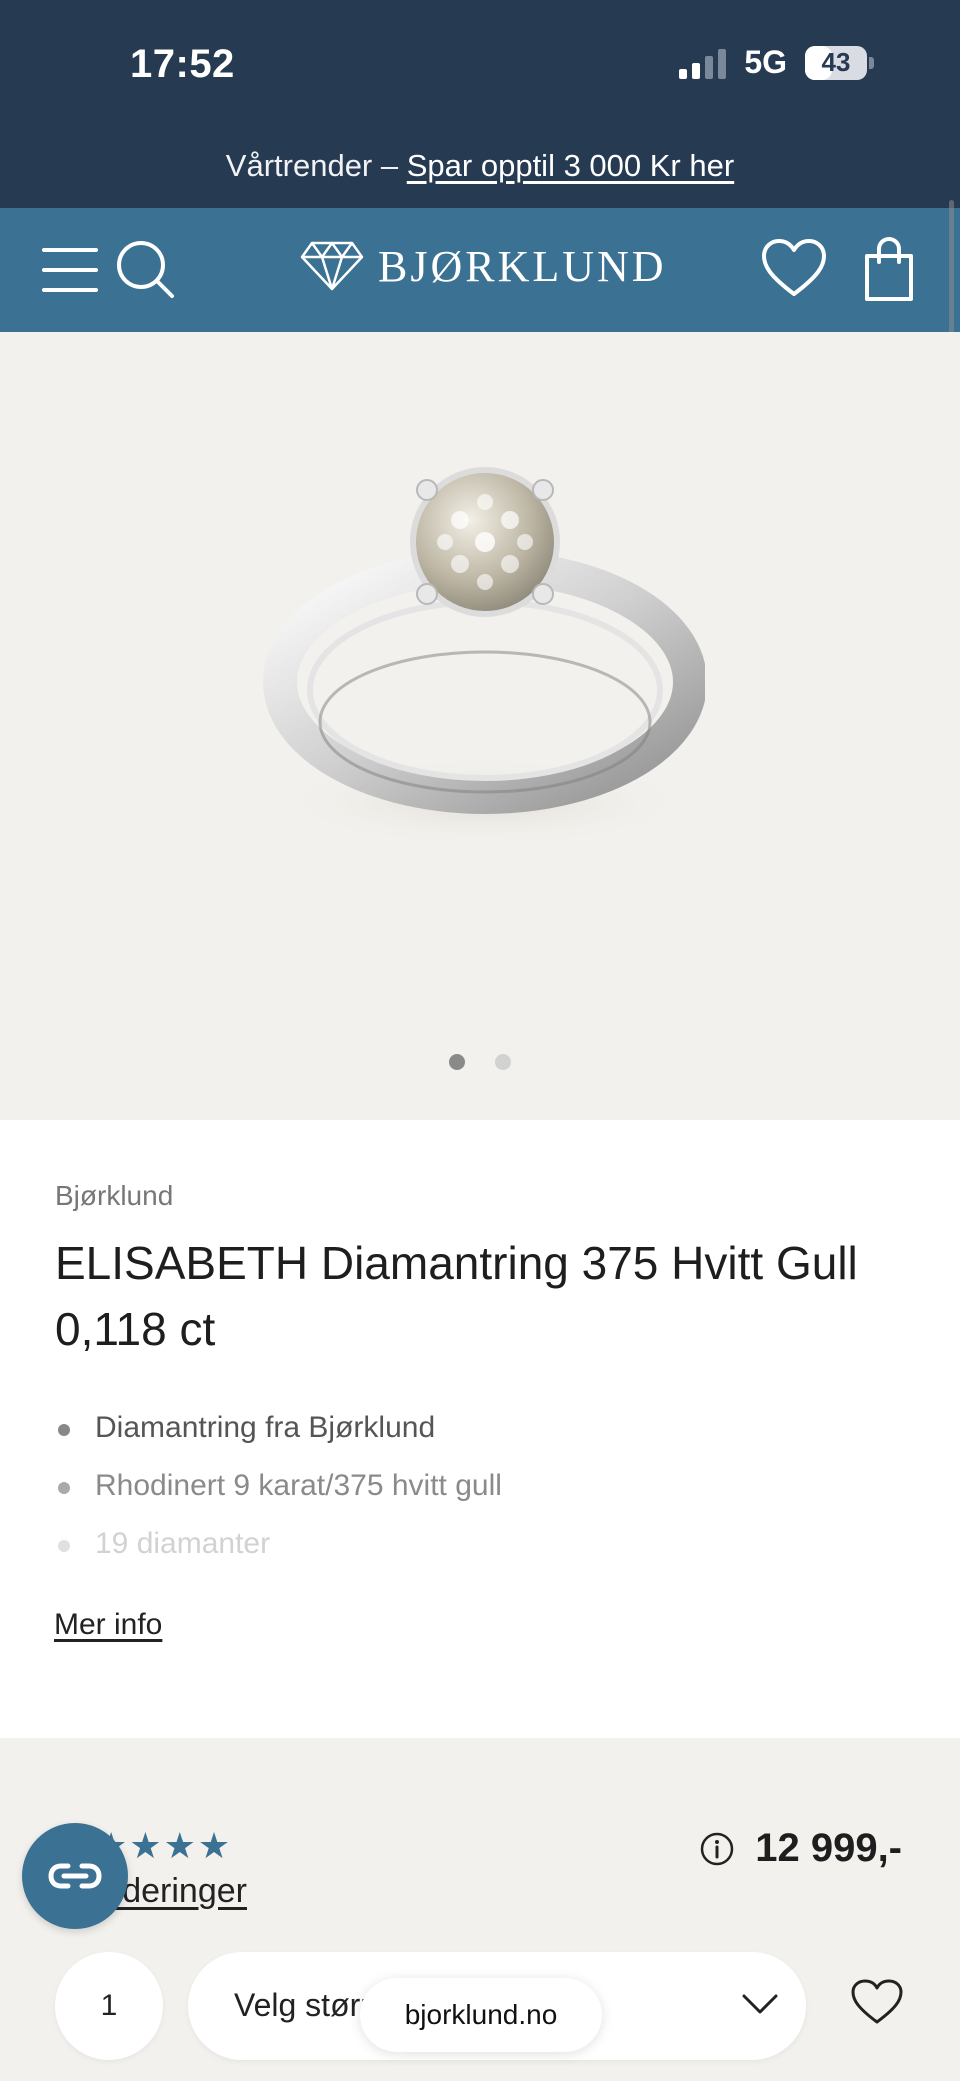  I want to click on promo-link: Spar opptil 3 000 Kr her, so click(570, 165).